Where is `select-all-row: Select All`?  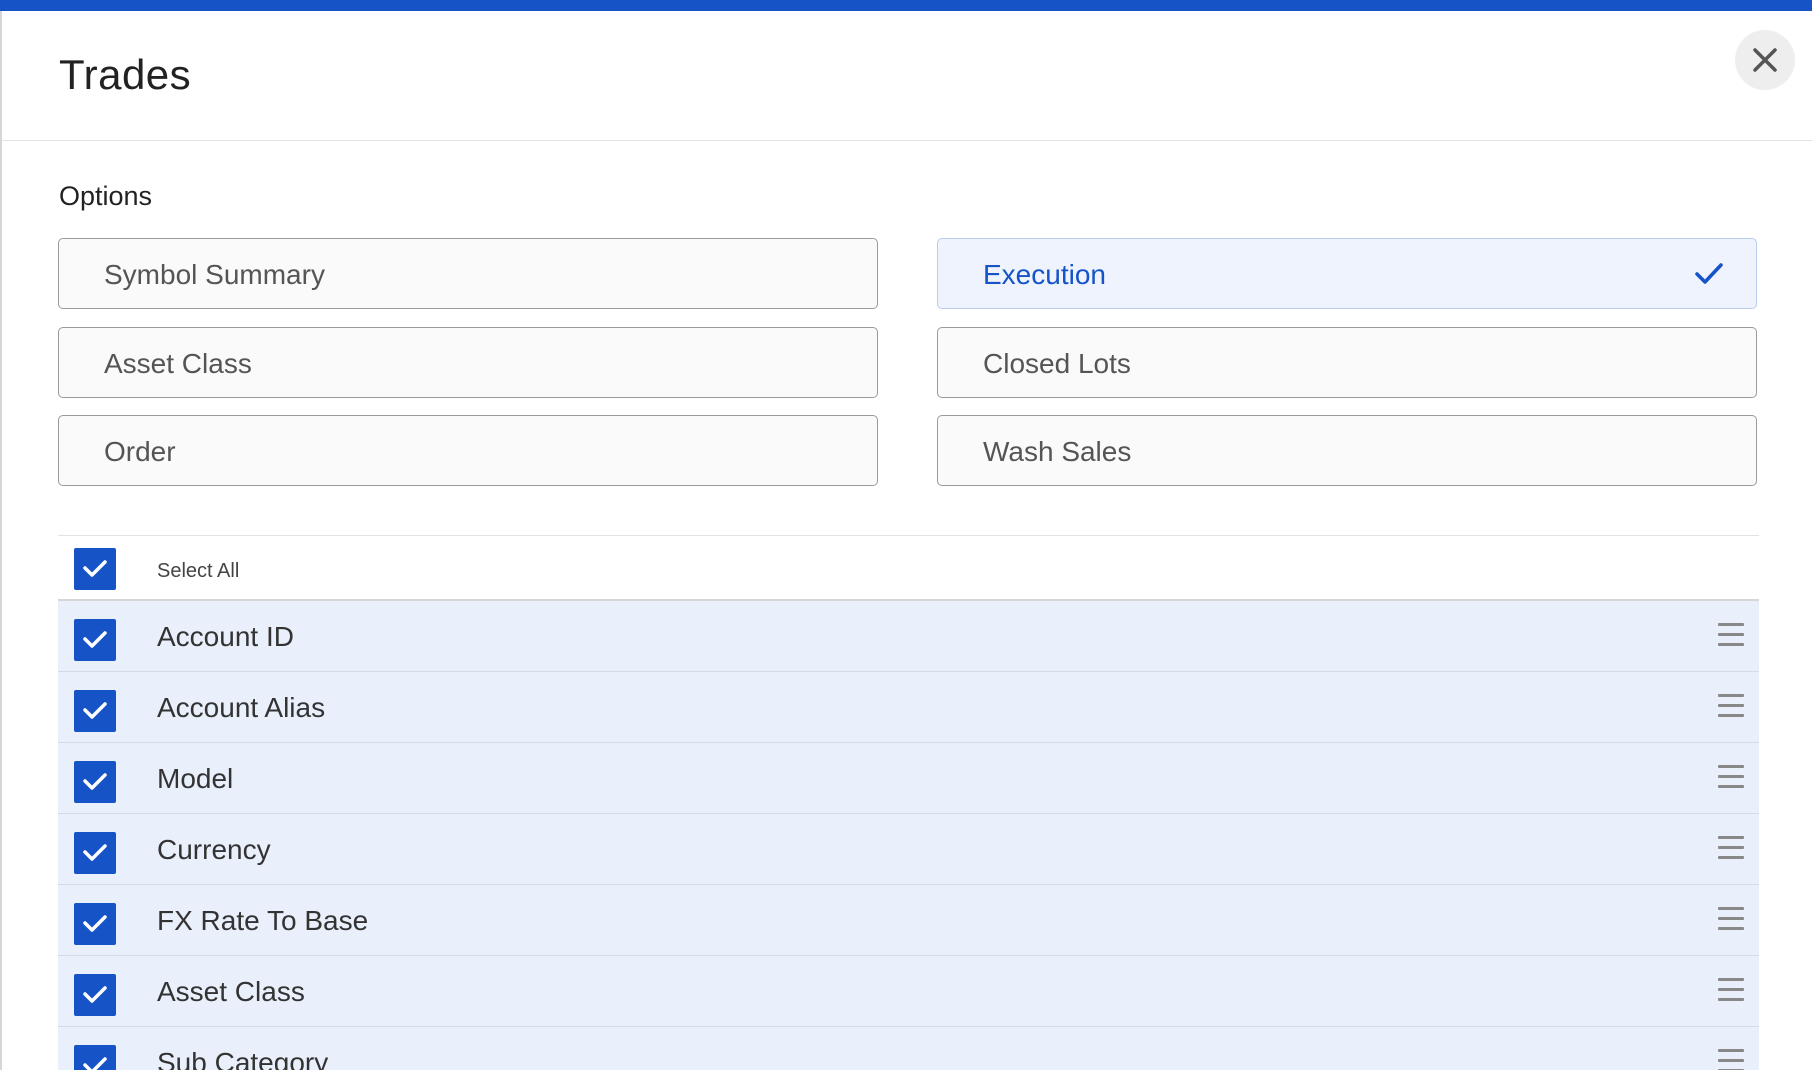
select-all-row: Select All is located at coordinates (908, 568).